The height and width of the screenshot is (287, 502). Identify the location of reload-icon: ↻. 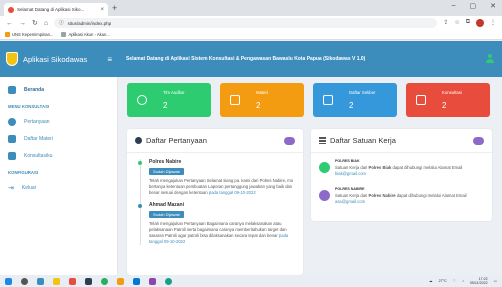
(35, 23).